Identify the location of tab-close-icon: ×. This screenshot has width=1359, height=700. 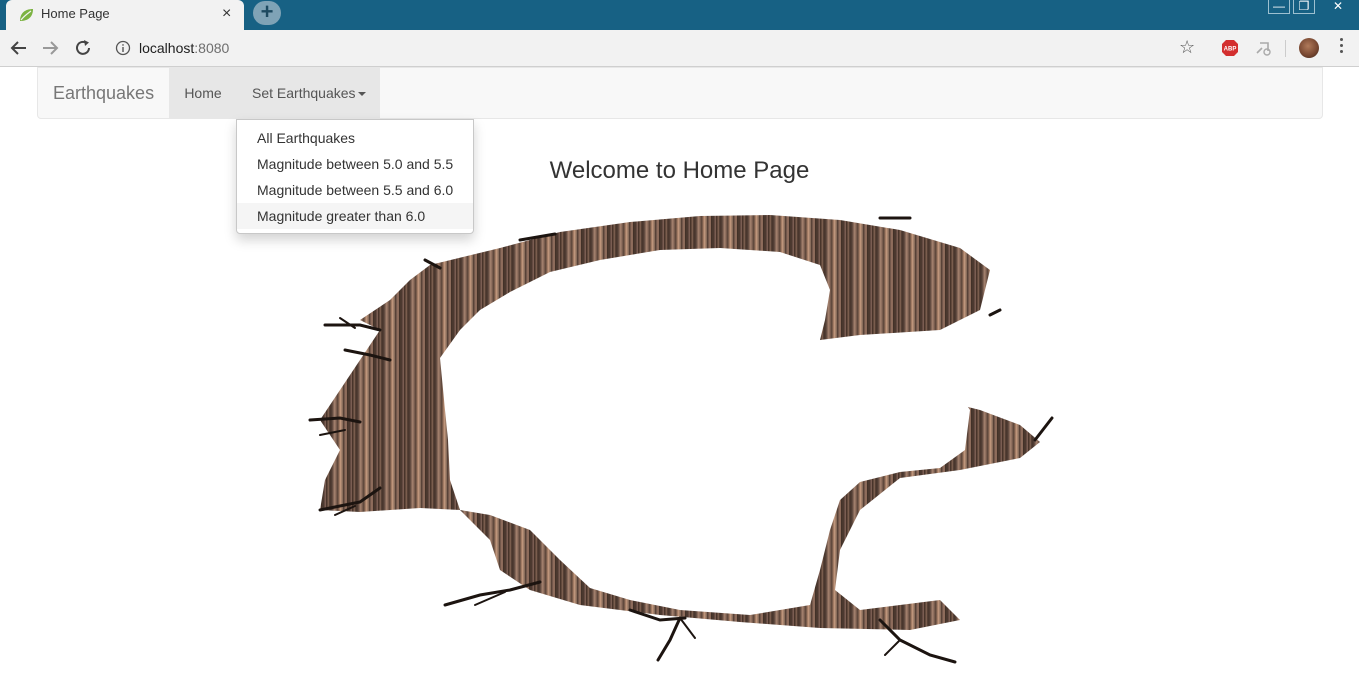
(226, 14).